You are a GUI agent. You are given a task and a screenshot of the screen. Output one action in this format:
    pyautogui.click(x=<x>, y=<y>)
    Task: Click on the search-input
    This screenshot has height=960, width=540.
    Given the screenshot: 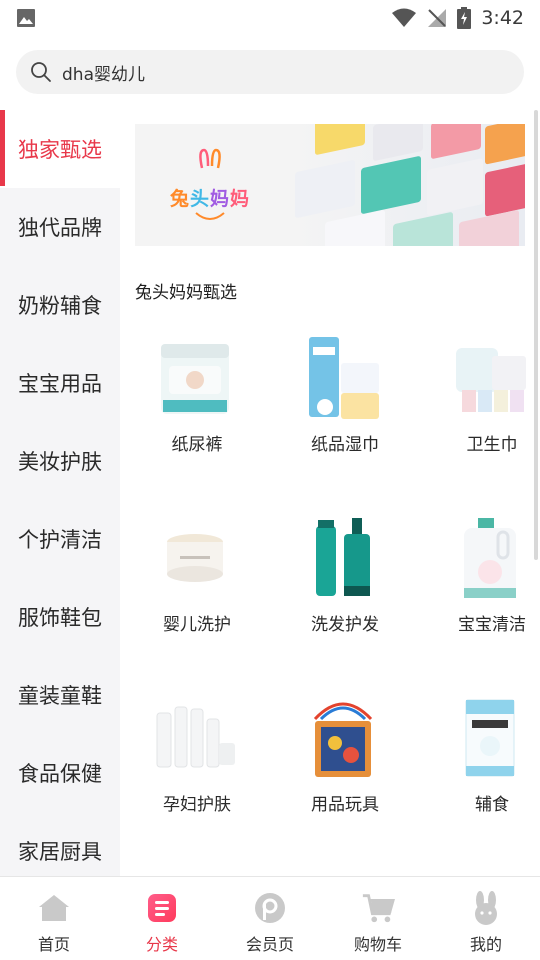 What is the action you would take?
    pyautogui.click(x=272, y=72)
    